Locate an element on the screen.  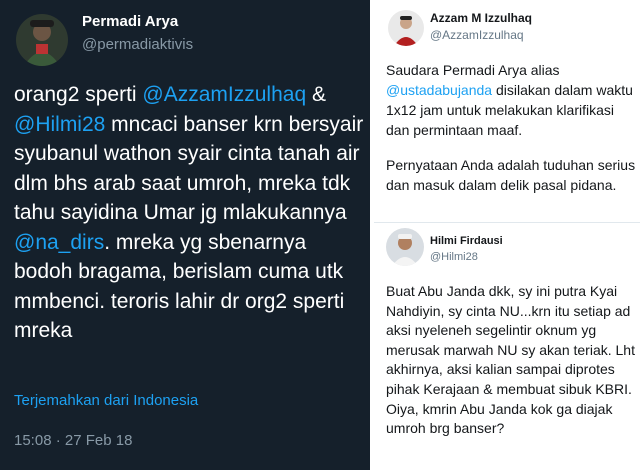
author-name: Hilmi Firdausi is located at coordinates (466, 241).